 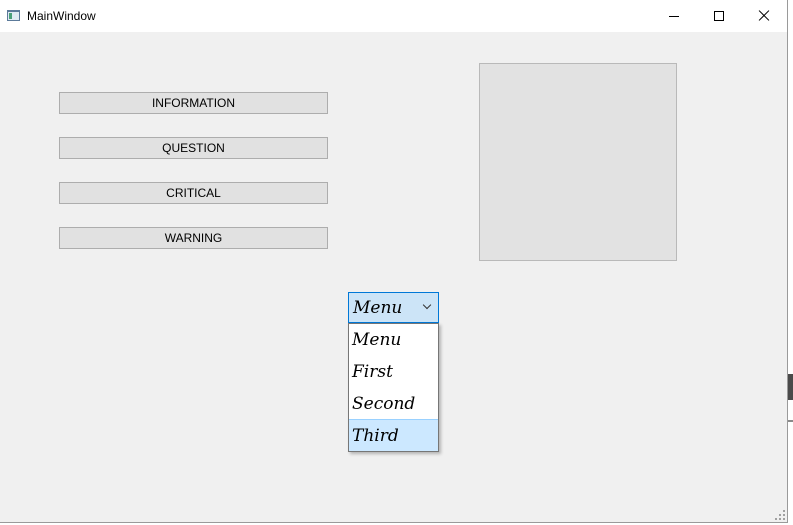 What do you see at coordinates (578, 162) in the screenshot?
I see `image-placeholder` at bounding box center [578, 162].